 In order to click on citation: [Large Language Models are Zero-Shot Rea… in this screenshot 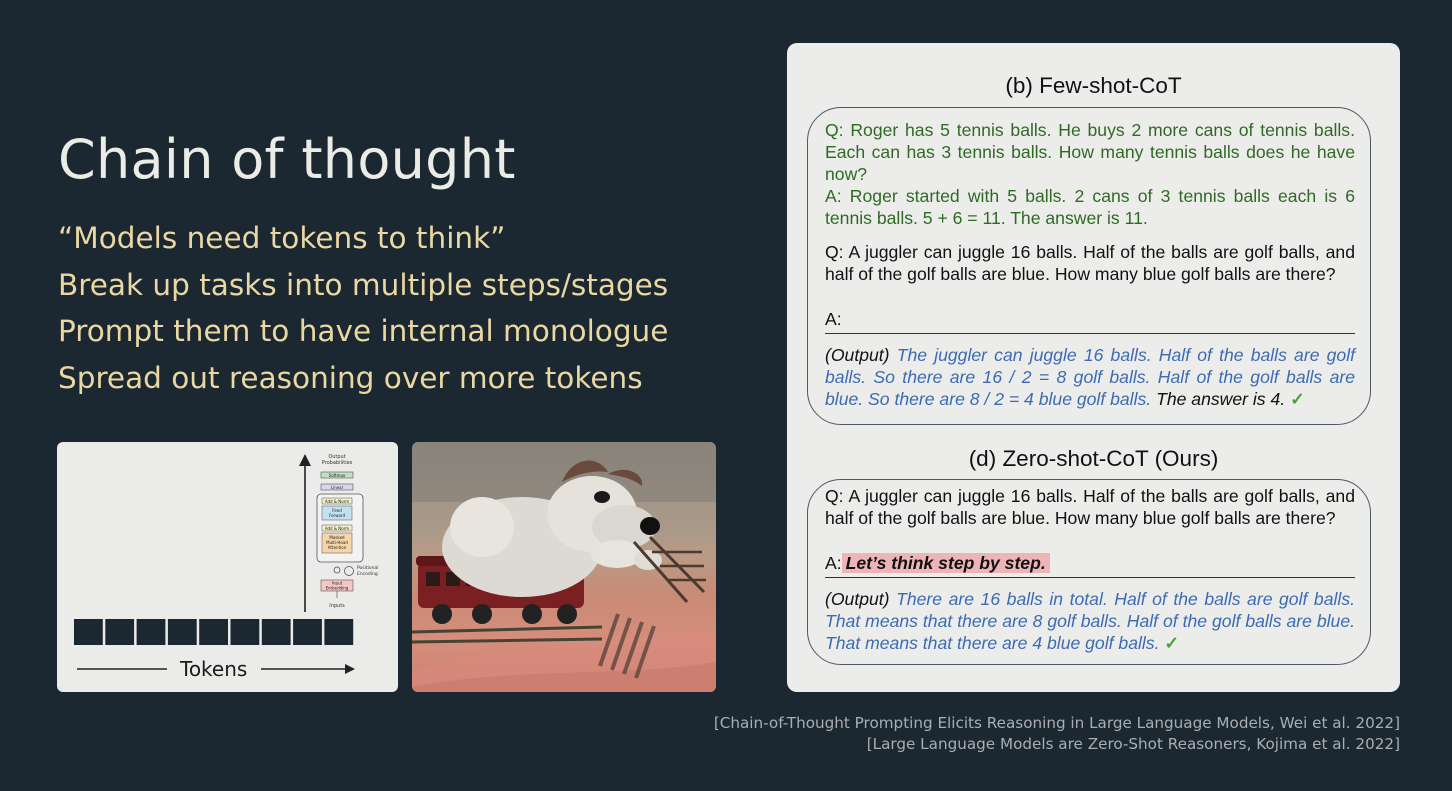, I will do `click(1133, 744)`.